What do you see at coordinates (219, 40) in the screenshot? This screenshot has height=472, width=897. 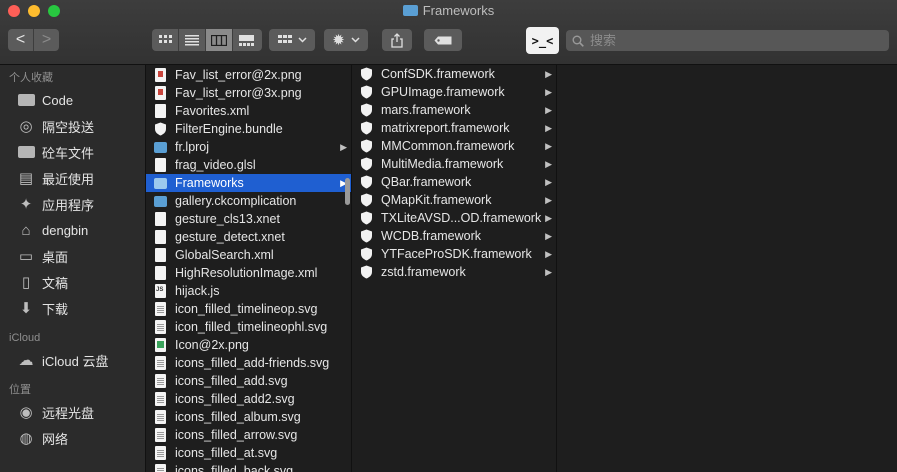 I see `column-view-button` at bounding box center [219, 40].